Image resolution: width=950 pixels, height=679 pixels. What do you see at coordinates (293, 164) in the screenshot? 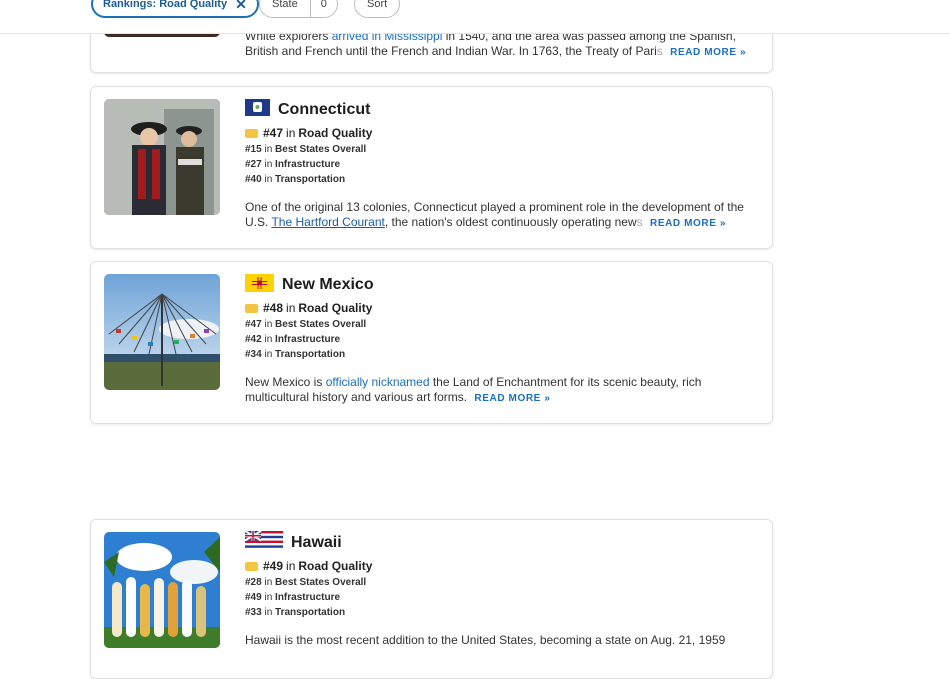
I see `rank-item: #27 in Infrastructure` at bounding box center [293, 164].